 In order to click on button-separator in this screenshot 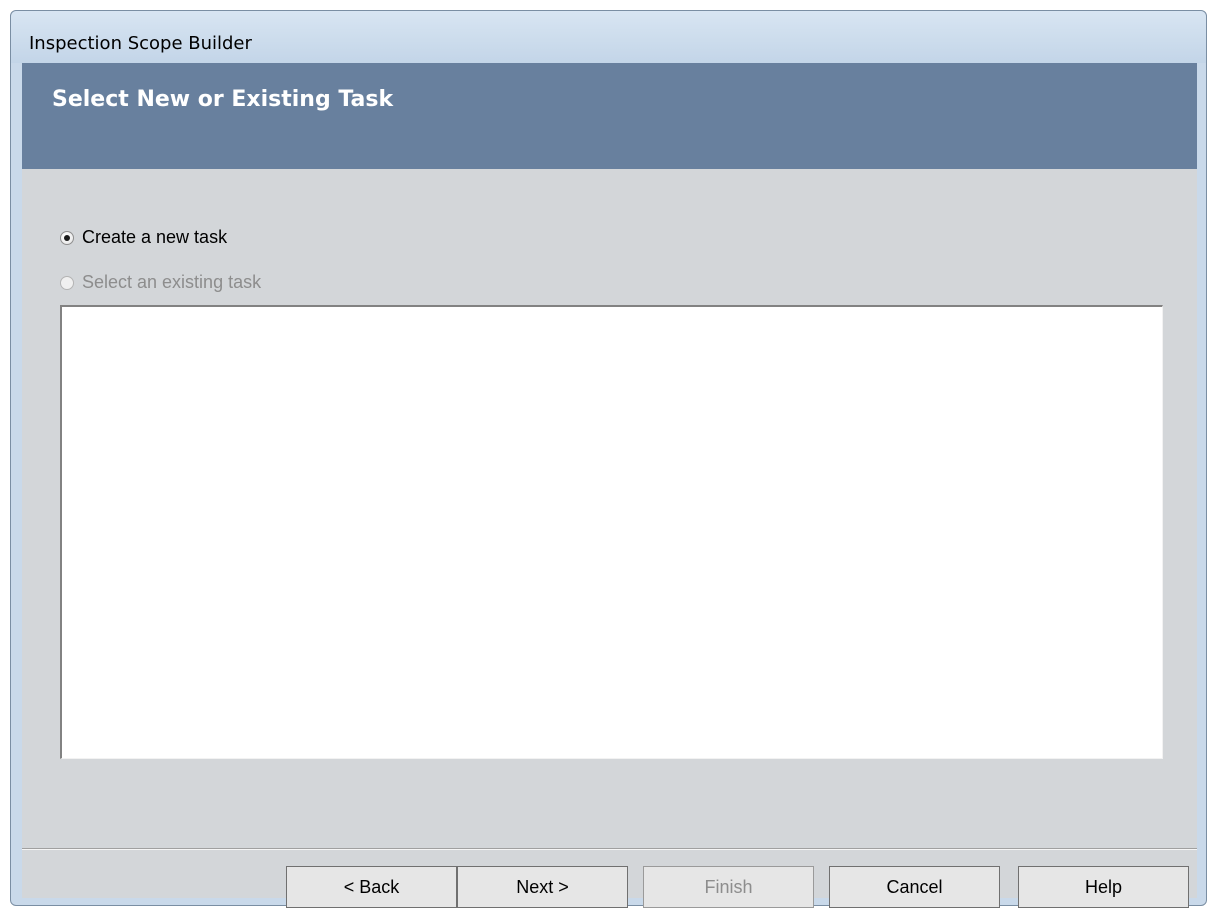, I will do `click(609, 849)`.